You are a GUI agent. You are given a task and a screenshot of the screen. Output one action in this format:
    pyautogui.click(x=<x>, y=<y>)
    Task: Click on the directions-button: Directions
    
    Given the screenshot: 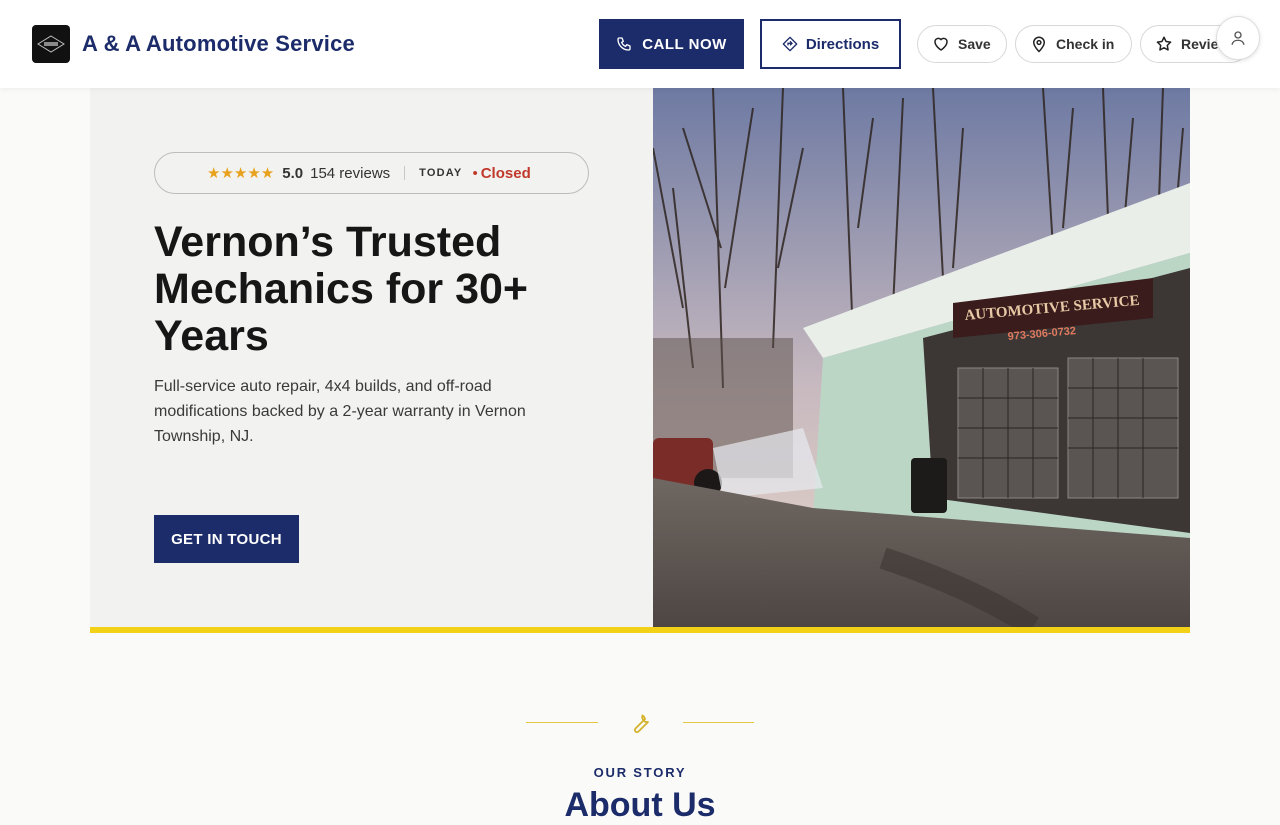 What is the action you would take?
    pyautogui.click(x=830, y=44)
    